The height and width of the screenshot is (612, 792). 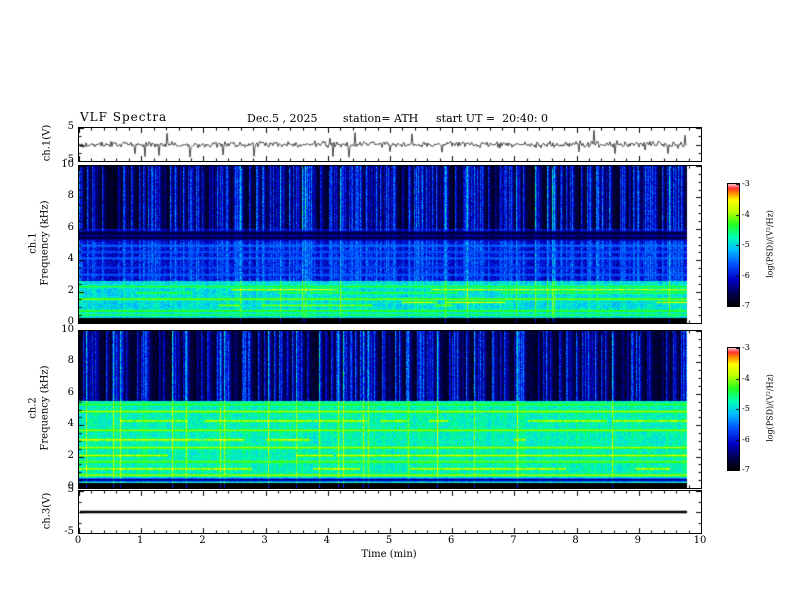 I want to click on ch2-colorbar-tick-label: -5, so click(x=746, y=408).